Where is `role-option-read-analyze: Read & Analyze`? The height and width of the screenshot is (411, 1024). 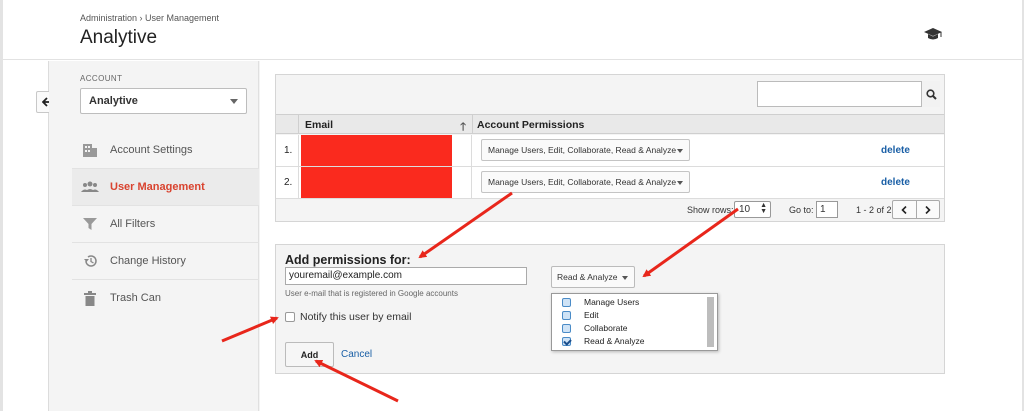 role-option-read-analyze: Read & Analyze is located at coordinates (603, 341).